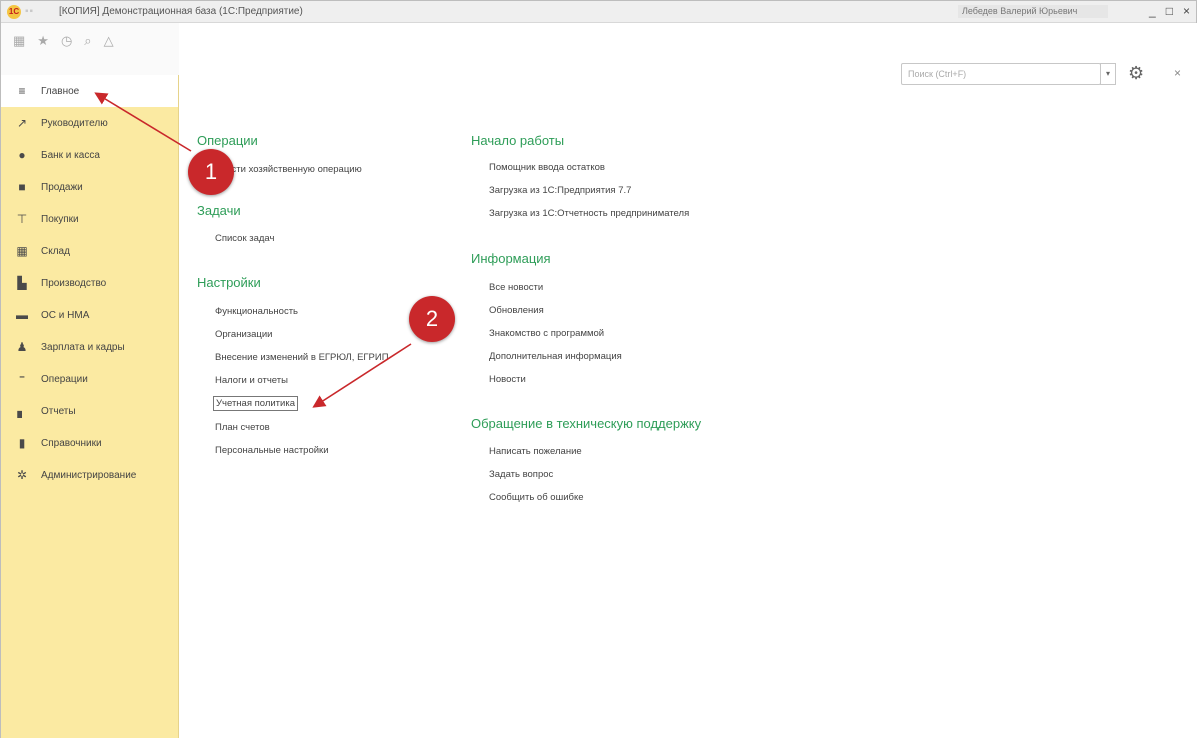 This screenshot has width=1197, height=738. What do you see at coordinates (22, 123) in the screenshot?
I see `trend-icon: ↗` at bounding box center [22, 123].